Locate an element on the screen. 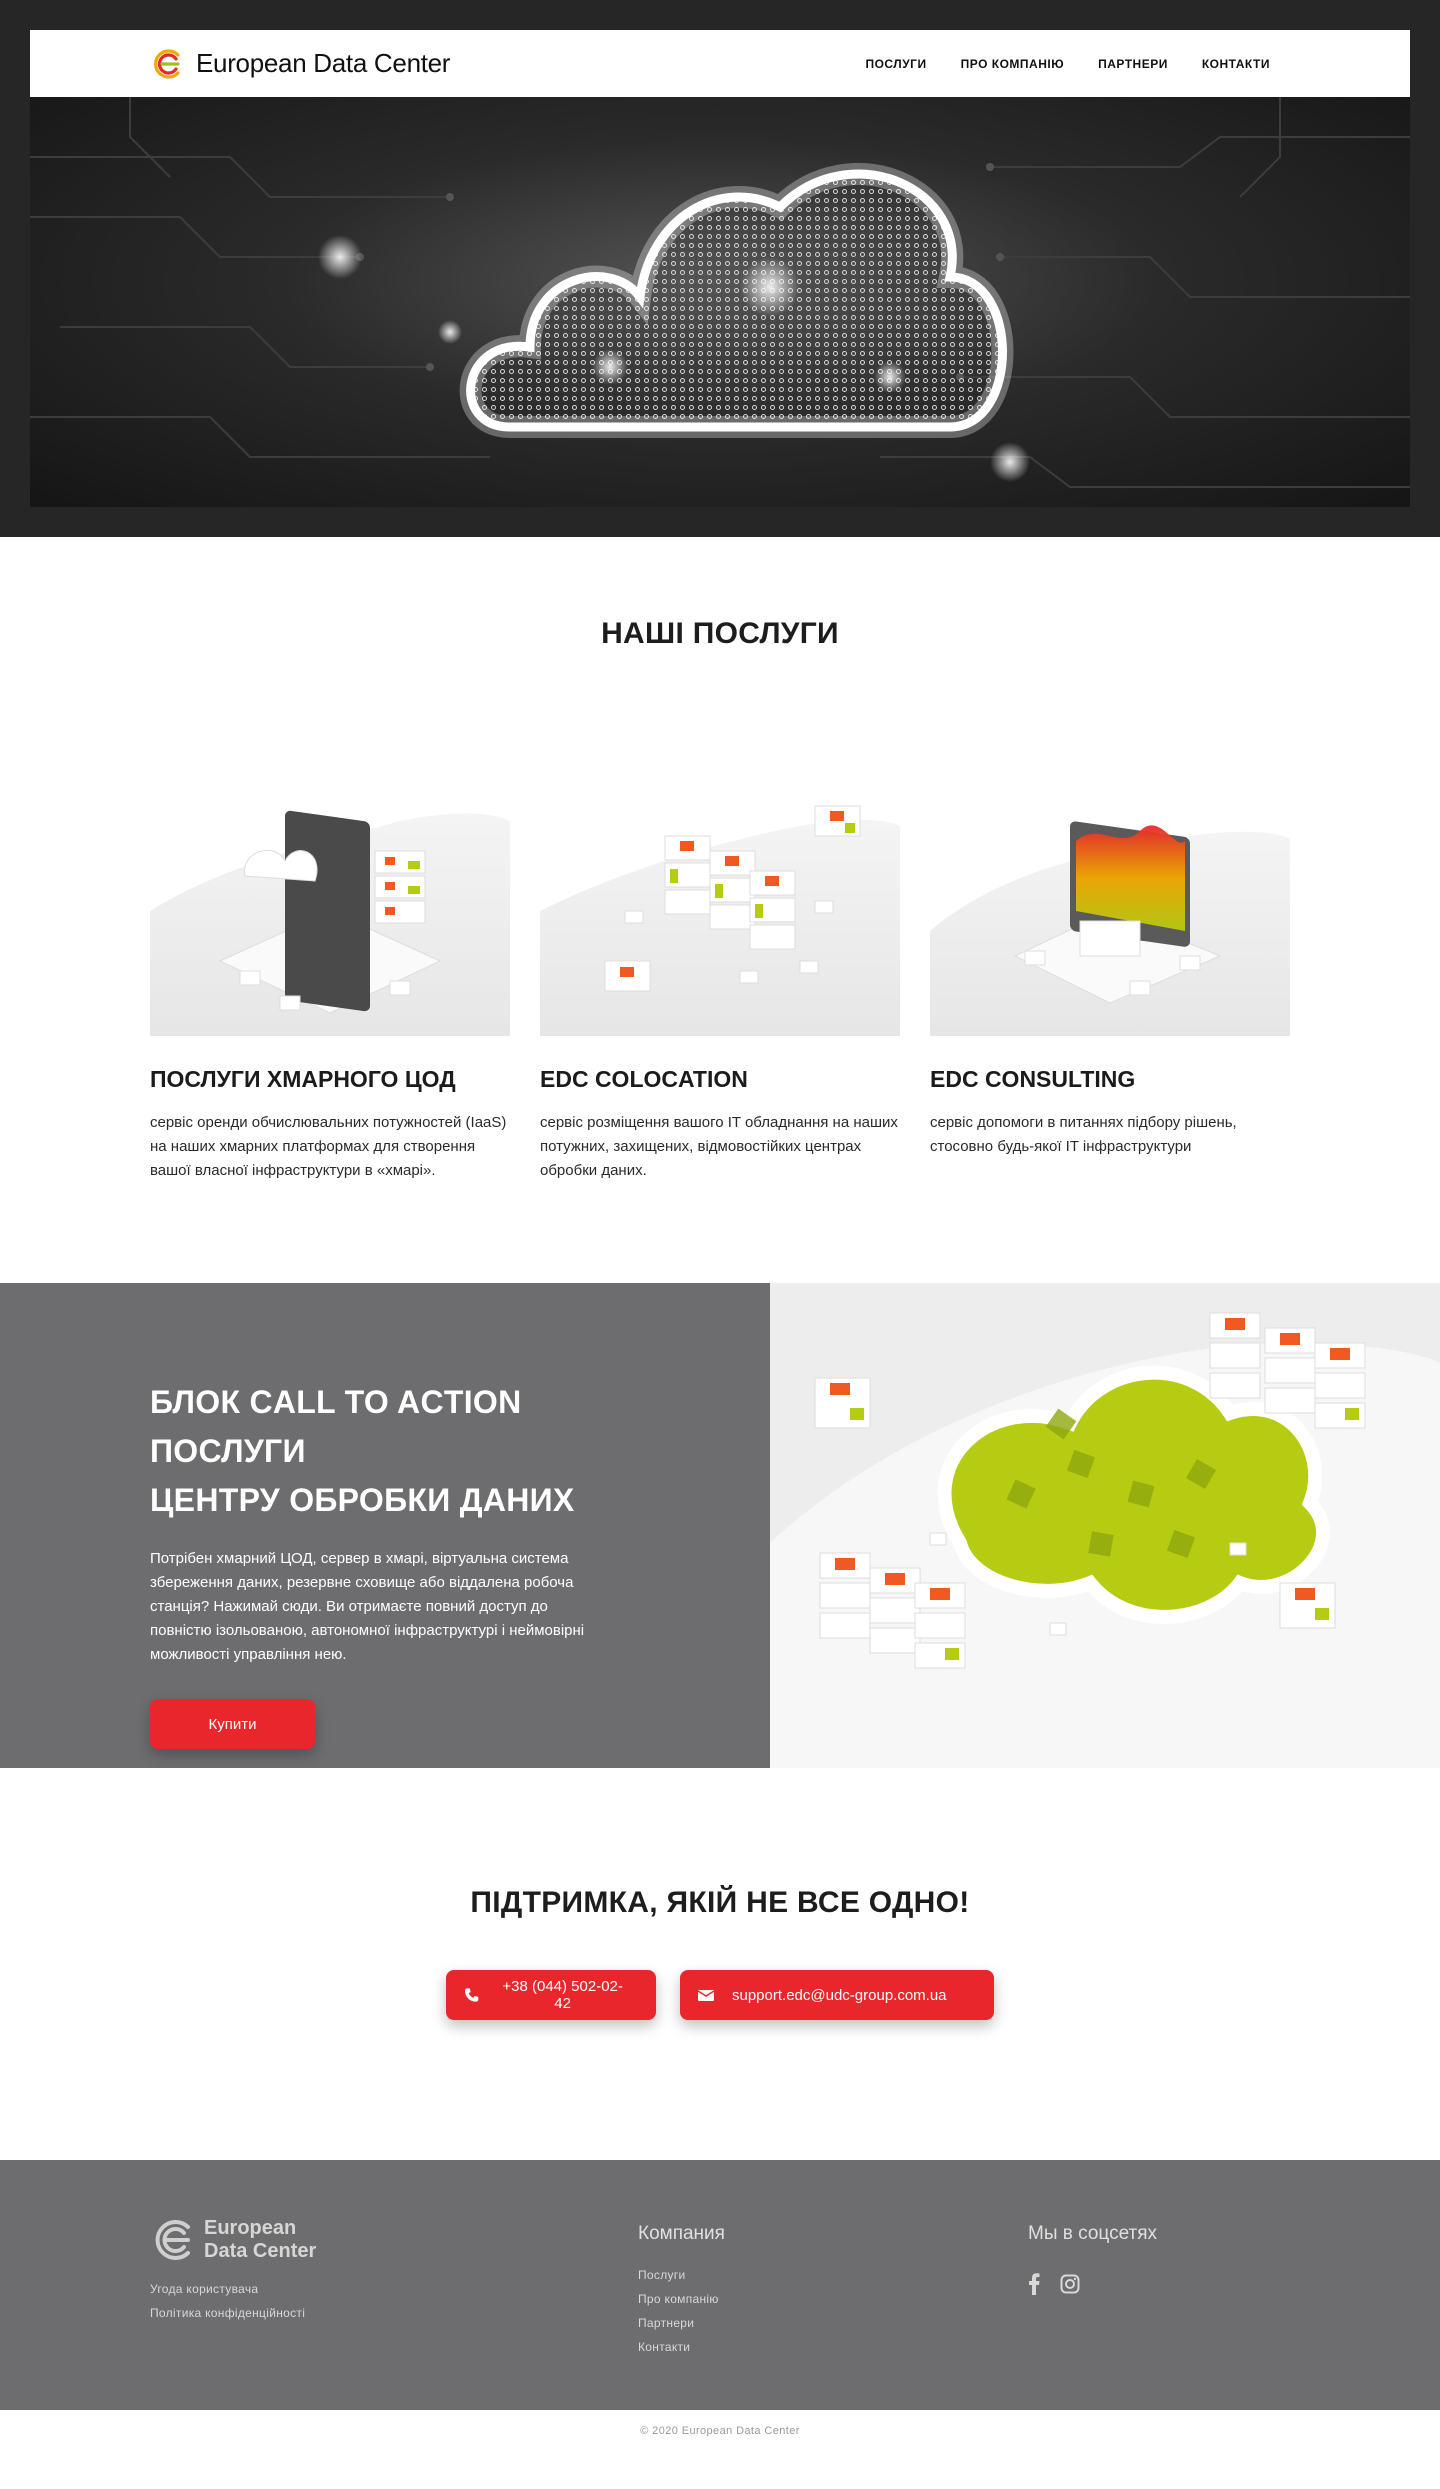 This screenshot has height=2489, width=1440. colocation-service-image is located at coordinates (720, 908).